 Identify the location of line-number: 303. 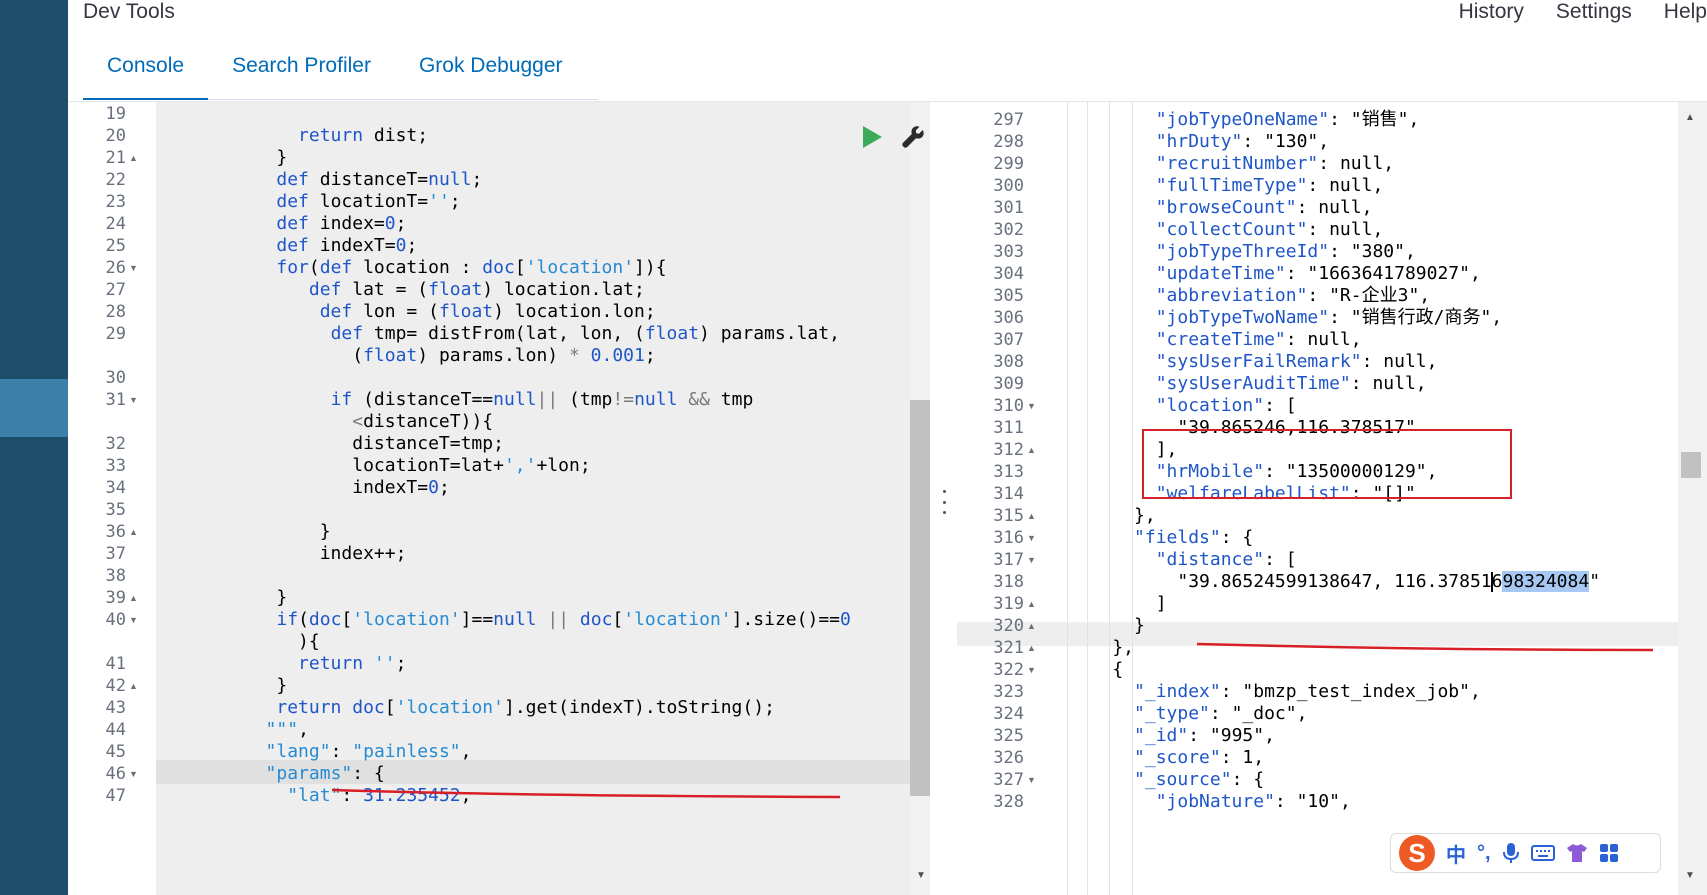
(1008, 252).